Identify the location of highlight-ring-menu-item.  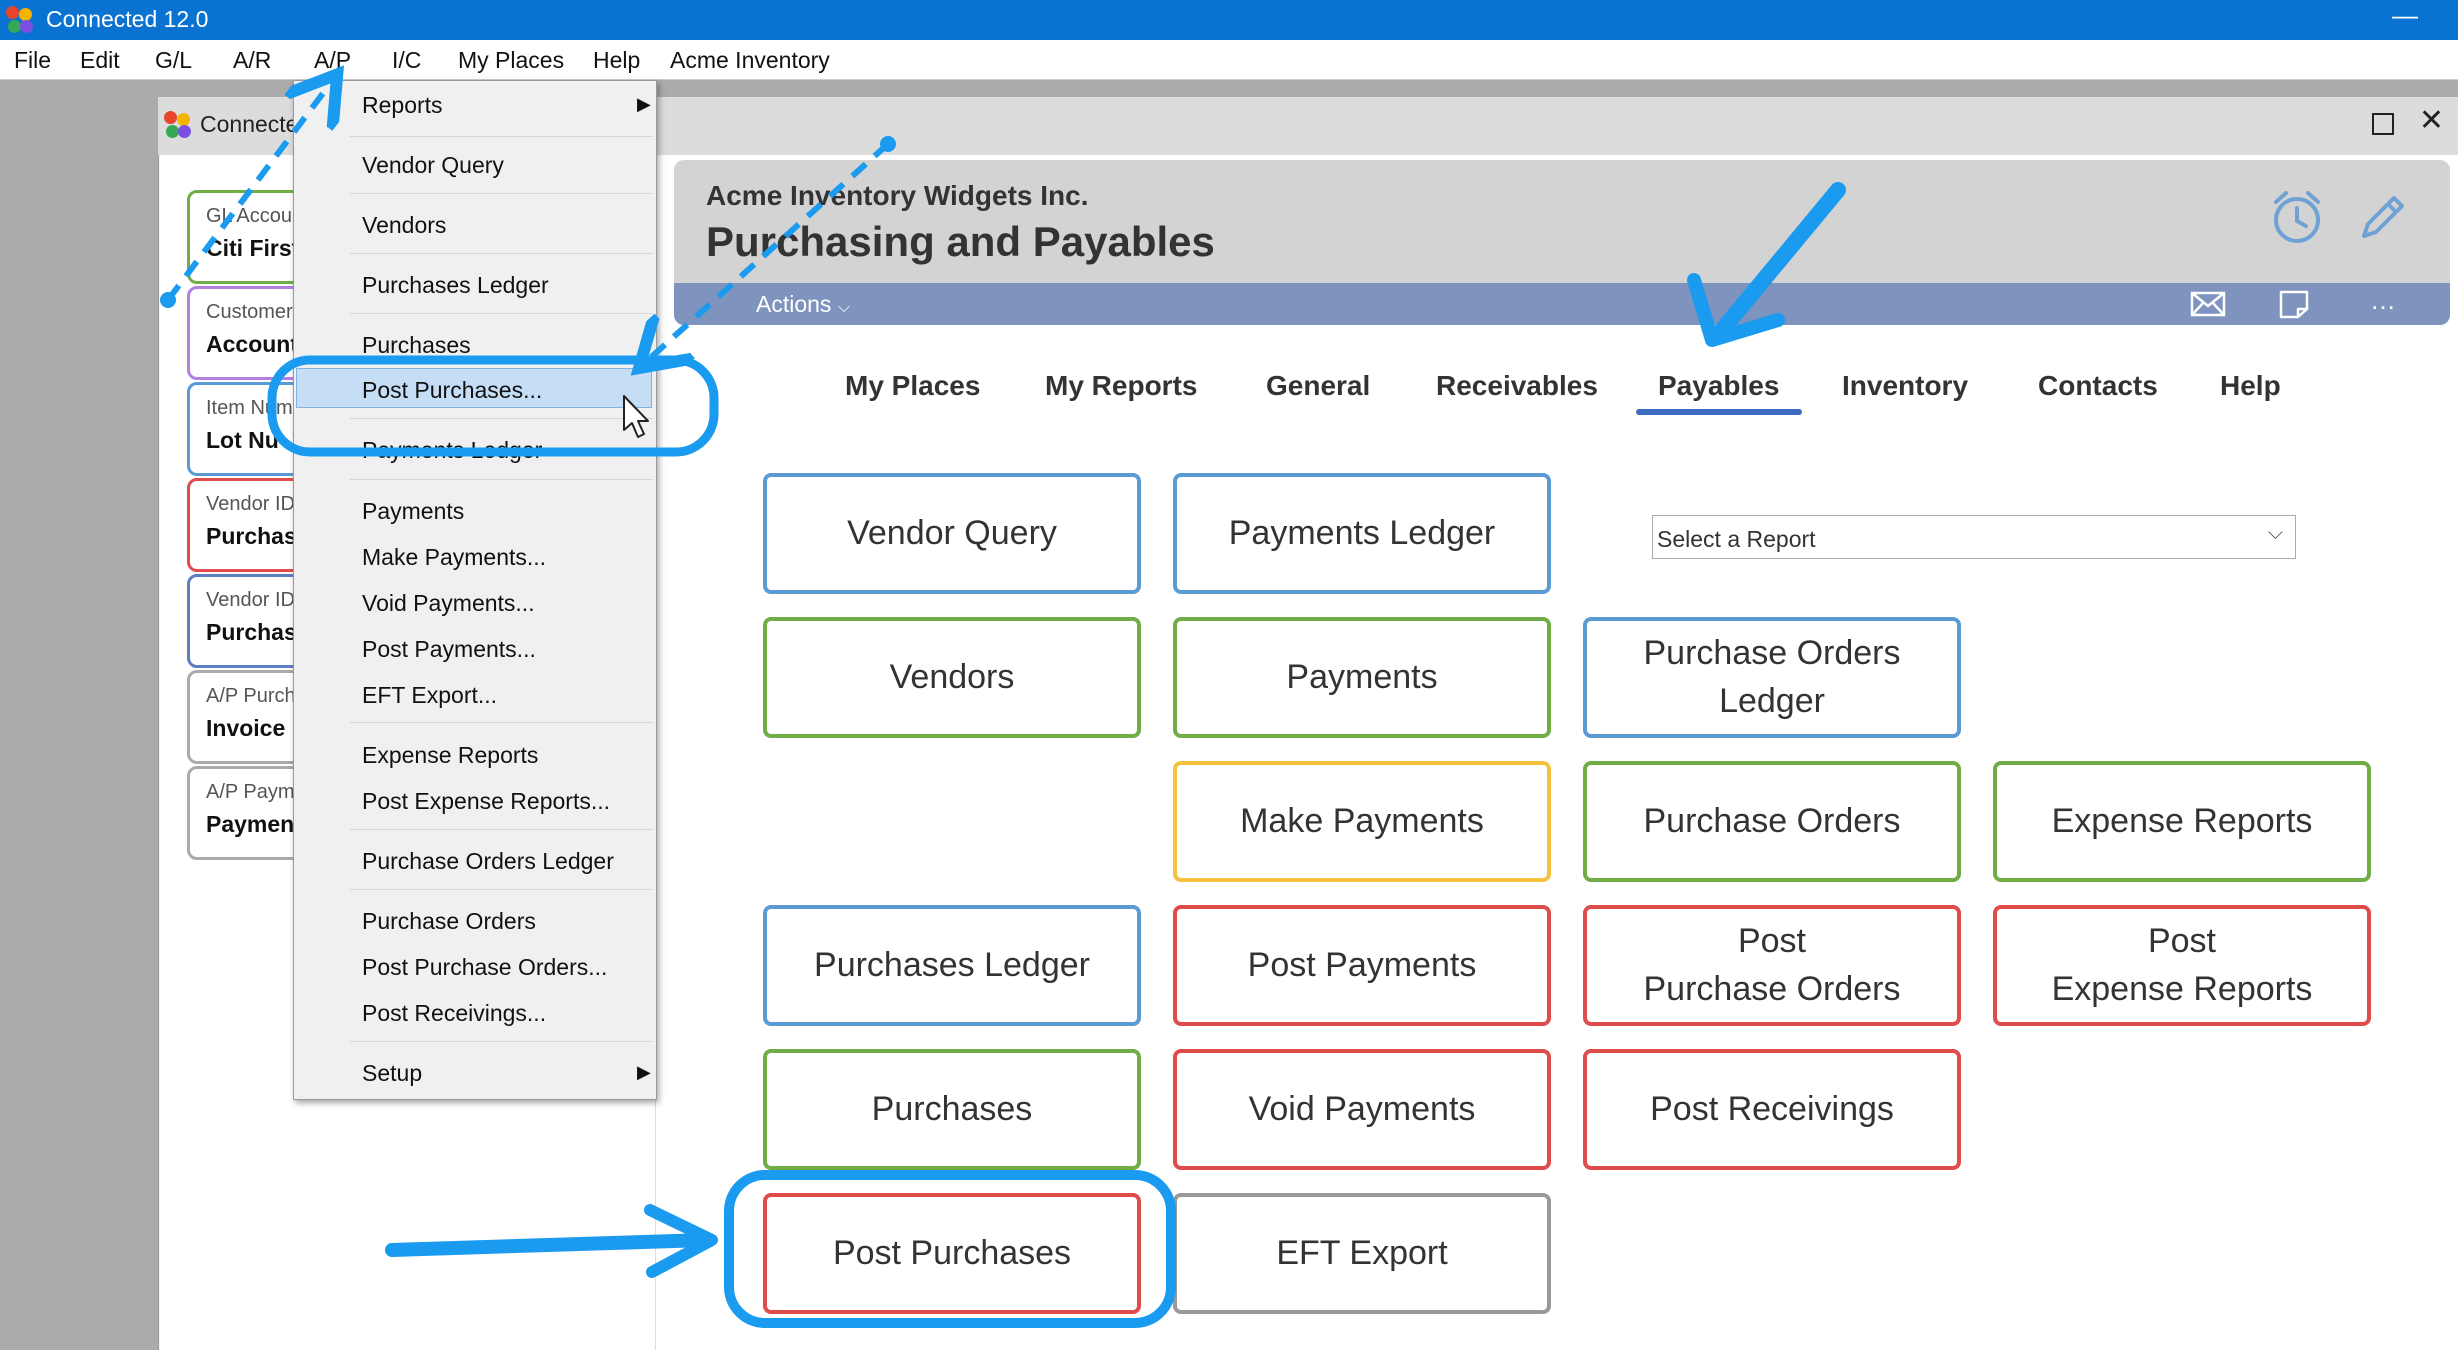
(493, 406).